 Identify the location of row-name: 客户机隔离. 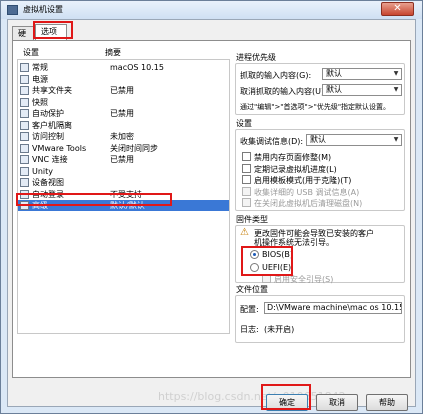
(52, 125).